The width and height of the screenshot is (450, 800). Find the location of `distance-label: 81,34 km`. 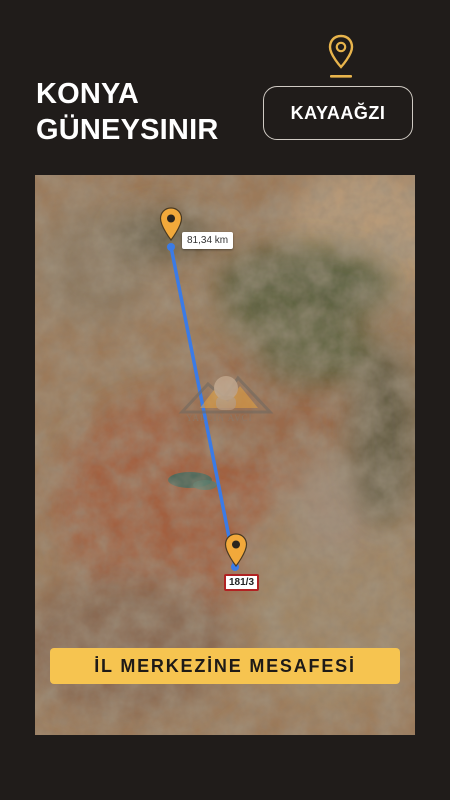

distance-label: 81,34 km is located at coordinates (208, 240).